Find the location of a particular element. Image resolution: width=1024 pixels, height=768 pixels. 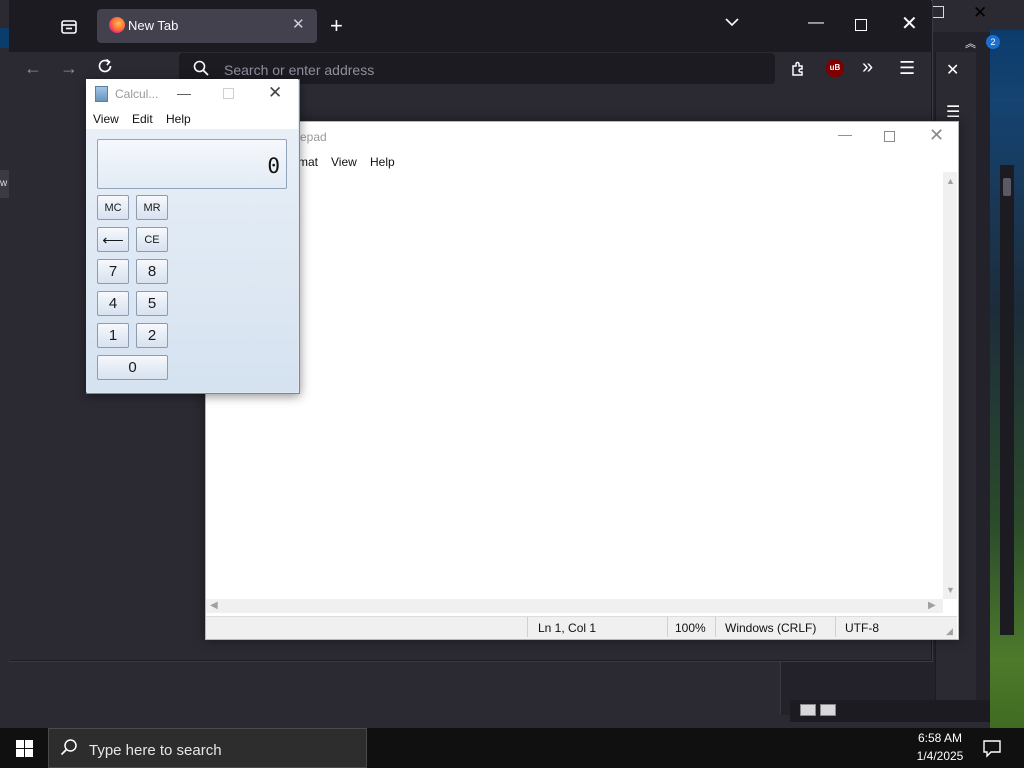

background-scrollbar-thumb is located at coordinates (1007, 187).